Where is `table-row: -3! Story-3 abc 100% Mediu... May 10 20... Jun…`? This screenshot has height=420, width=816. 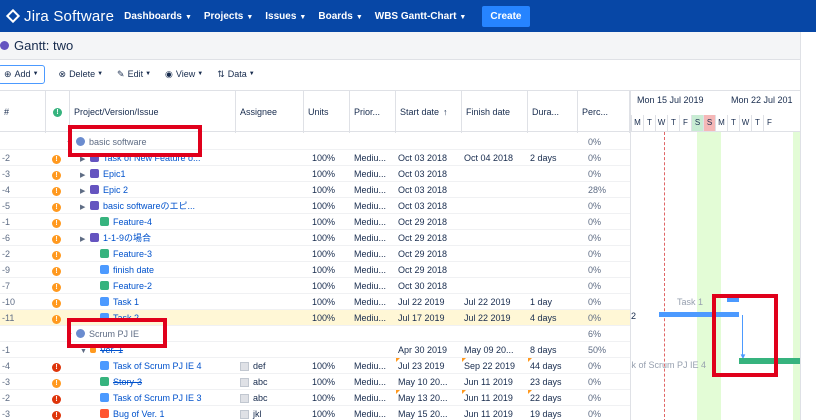
table-row: -3! Story-3 abc 100% Mediu... May 10 20... Jun… is located at coordinates (315, 382).